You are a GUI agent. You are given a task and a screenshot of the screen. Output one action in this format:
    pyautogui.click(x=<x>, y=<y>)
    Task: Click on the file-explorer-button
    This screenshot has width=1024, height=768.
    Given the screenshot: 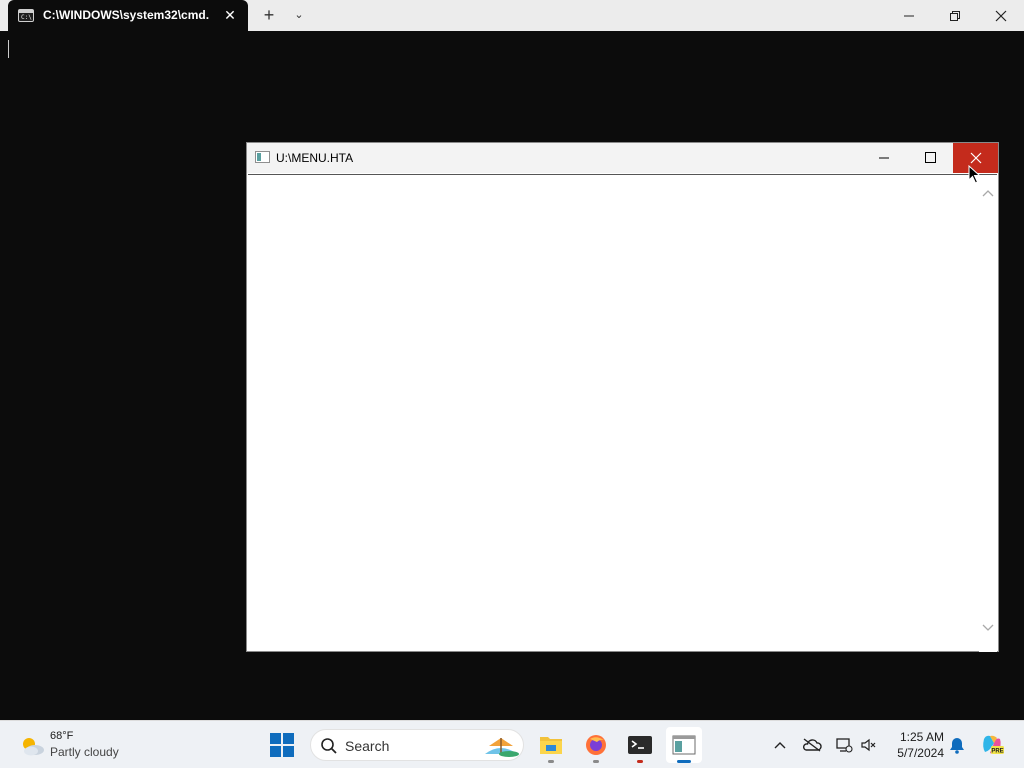 What is the action you would take?
    pyautogui.click(x=551, y=745)
    